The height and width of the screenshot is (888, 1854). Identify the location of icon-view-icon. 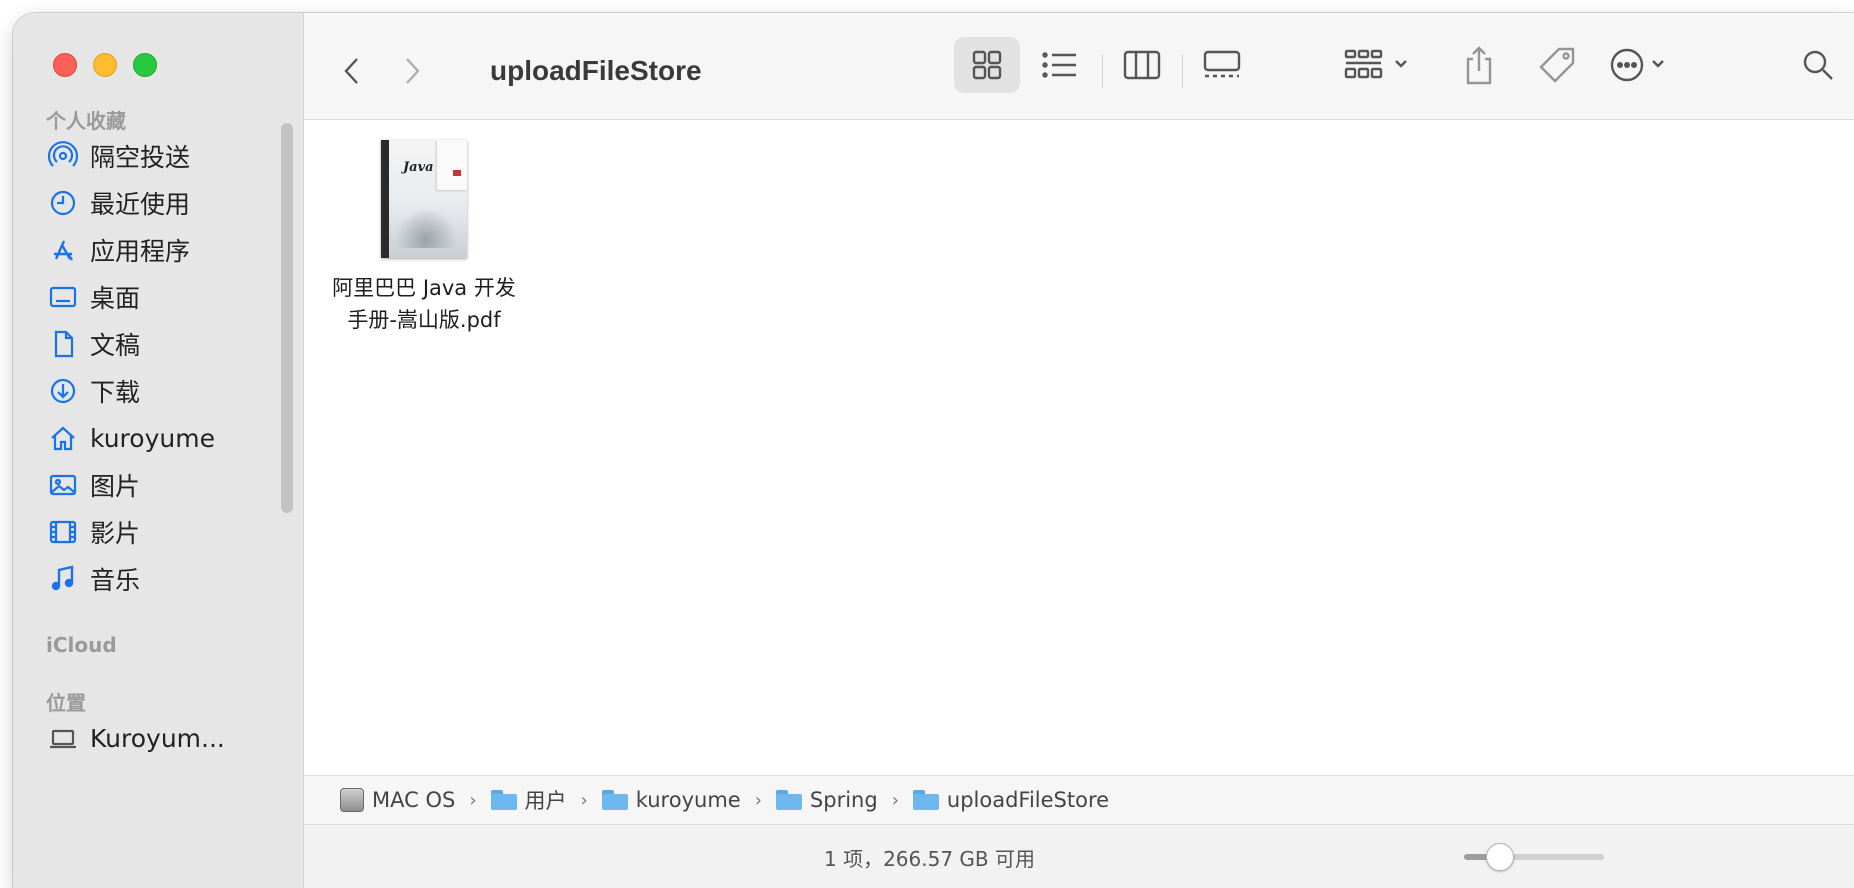
(987, 65).